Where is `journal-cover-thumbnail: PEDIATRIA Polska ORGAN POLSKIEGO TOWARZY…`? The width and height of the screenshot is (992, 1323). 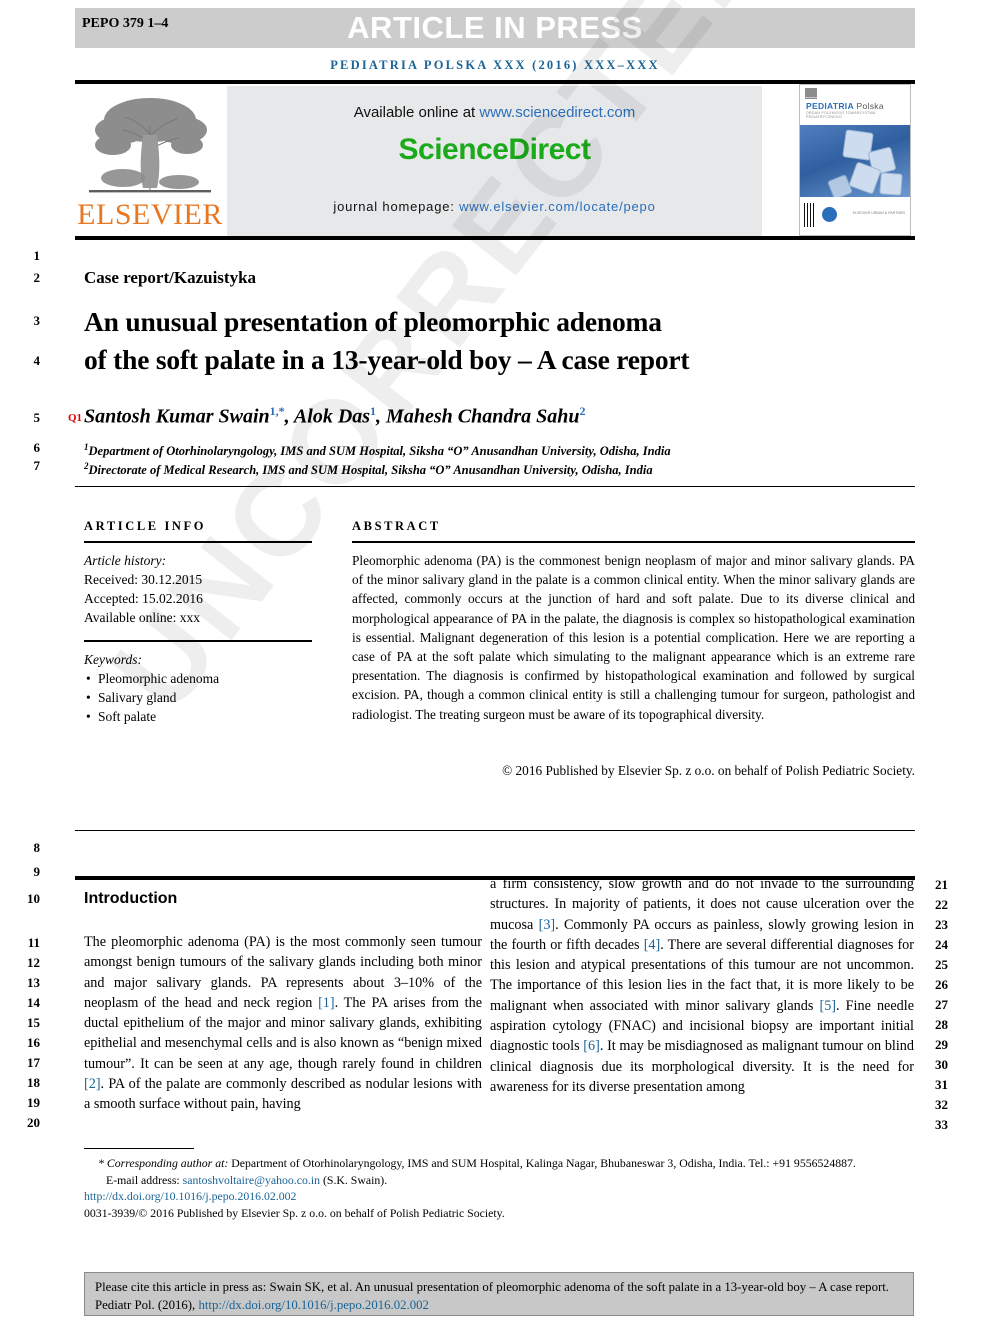 journal-cover-thumbnail: PEDIATRIA Polska ORGAN POLSKIEGO TOWARZY… is located at coordinates (854, 160).